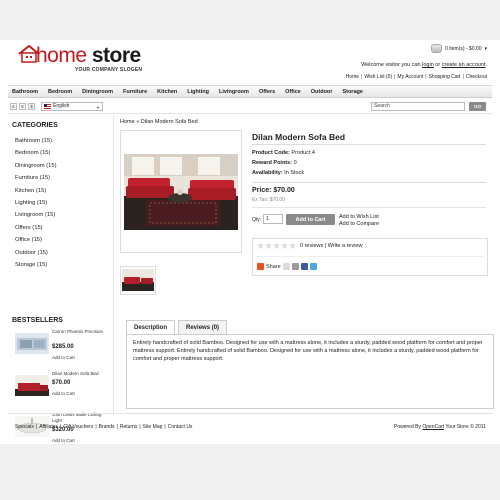 This screenshot has height=500, width=500. What do you see at coordinates (418, 106) in the screenshot?
I see `search-input: Search` at bounding box center [418, 106].